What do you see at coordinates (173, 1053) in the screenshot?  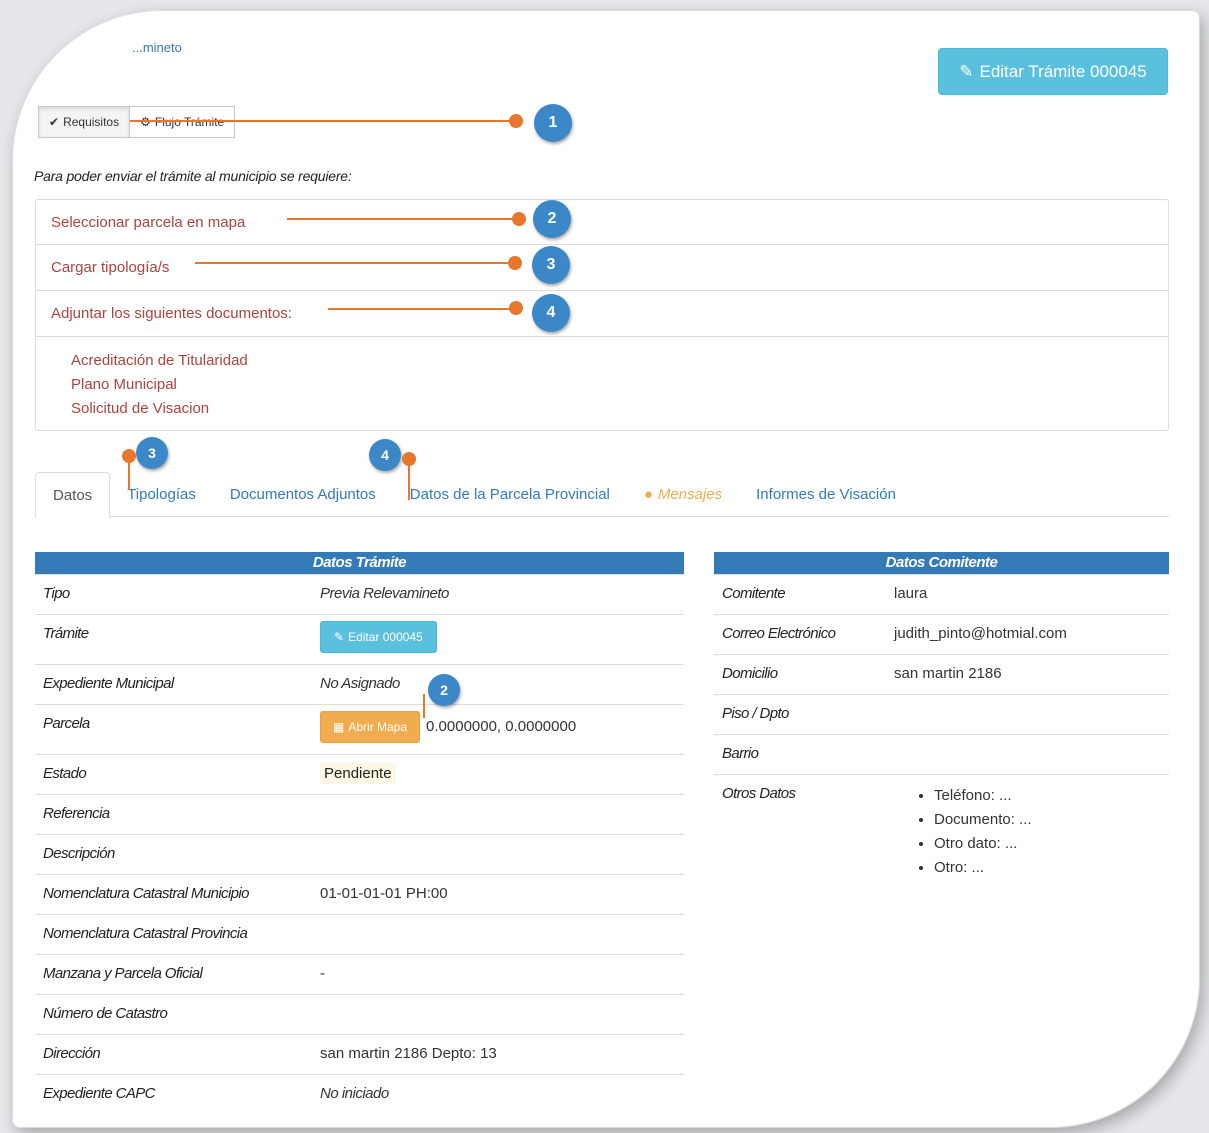 I see `row-label: Dirección` at bounding box center [173, 1053].